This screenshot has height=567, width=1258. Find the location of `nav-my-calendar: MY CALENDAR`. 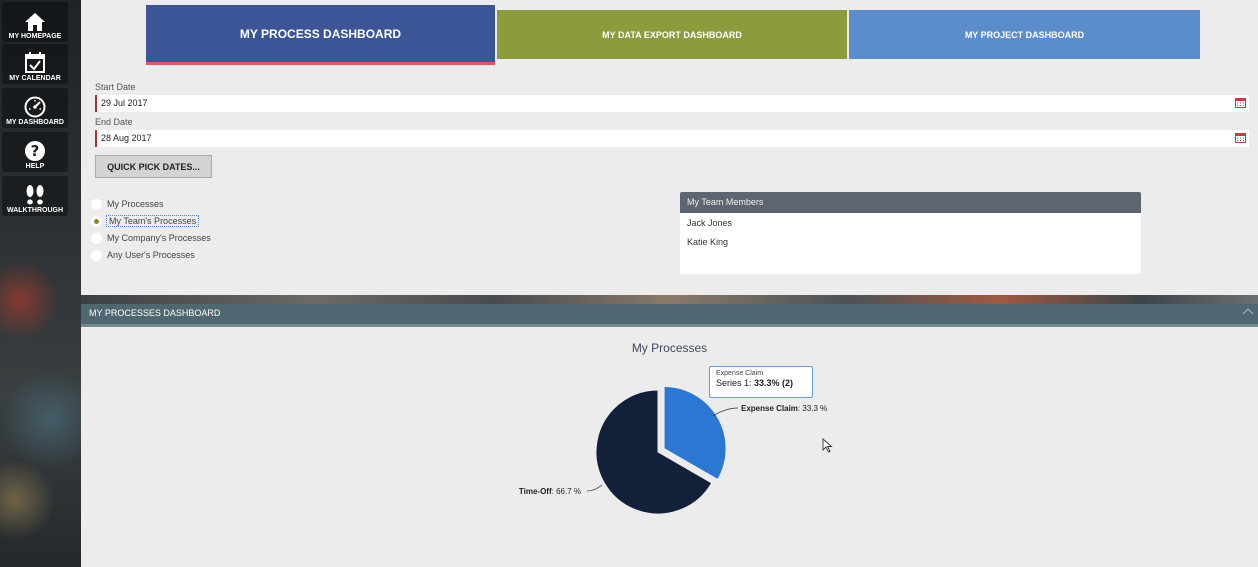

nav-my-calendar: MY CALENDAR is located at coordinates (35, 64).